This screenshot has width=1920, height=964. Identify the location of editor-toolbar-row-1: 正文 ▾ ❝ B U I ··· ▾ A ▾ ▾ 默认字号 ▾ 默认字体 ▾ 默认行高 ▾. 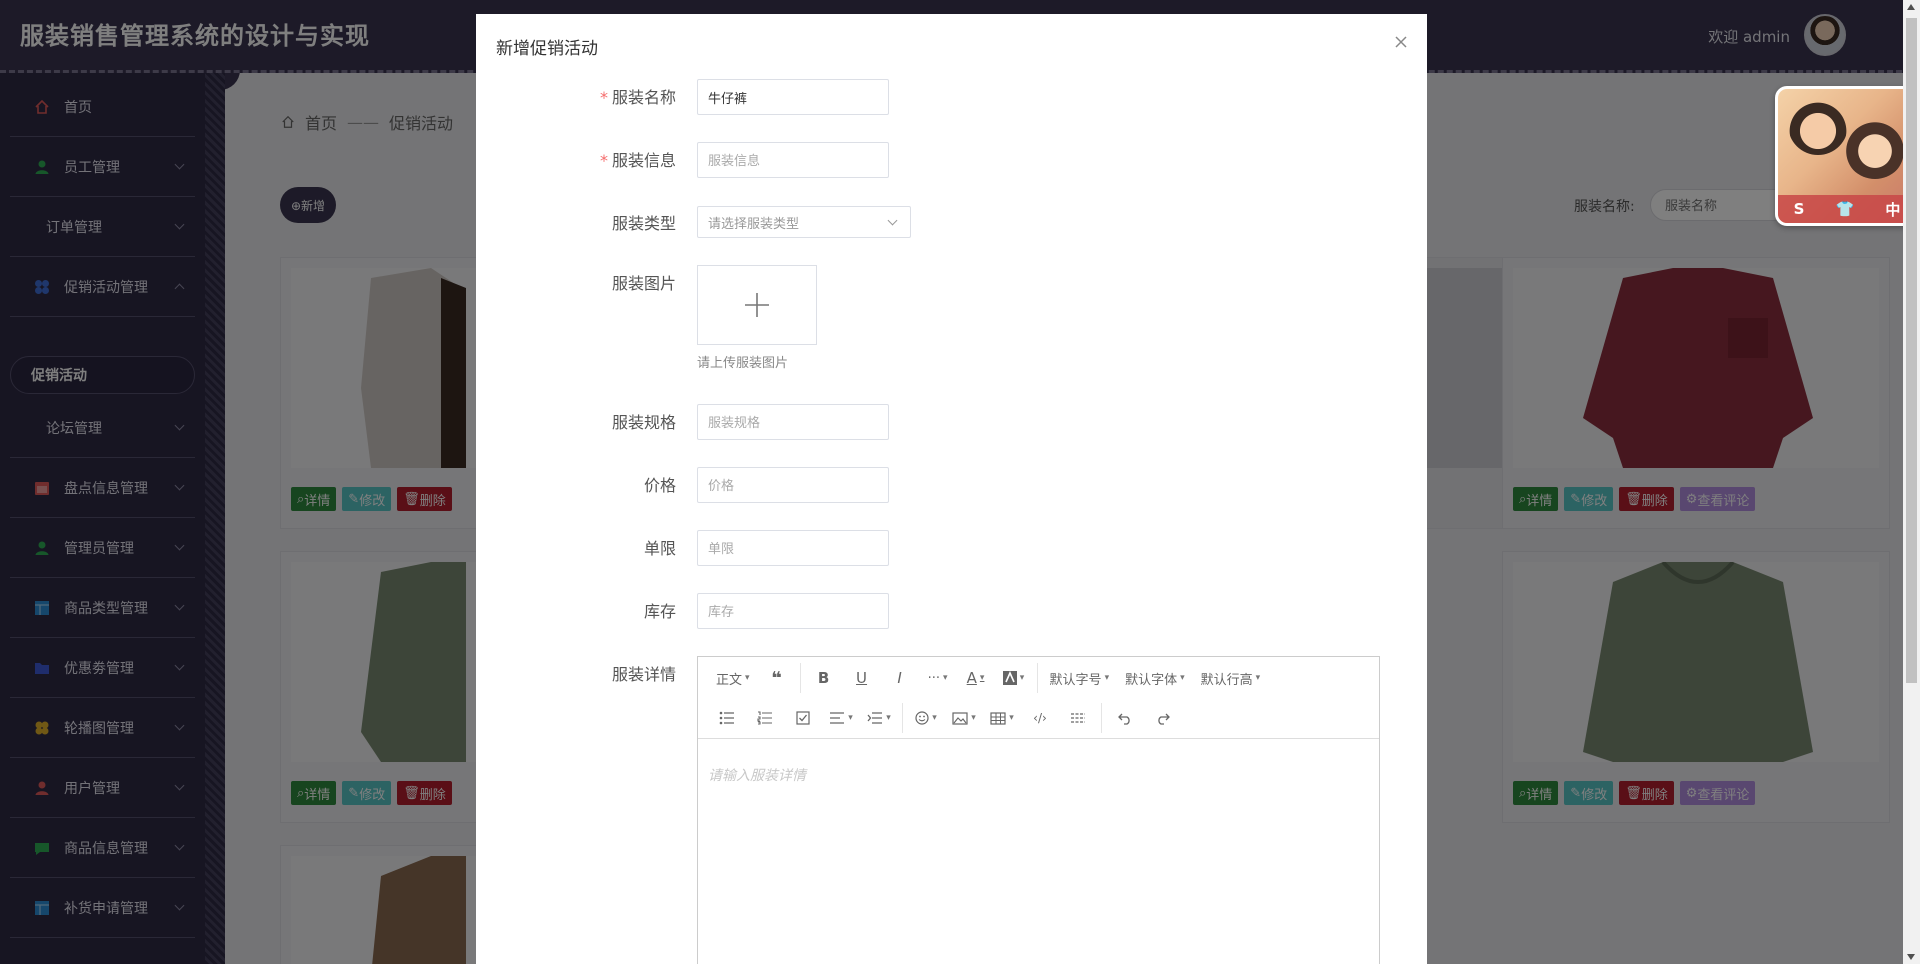
(988, 678).